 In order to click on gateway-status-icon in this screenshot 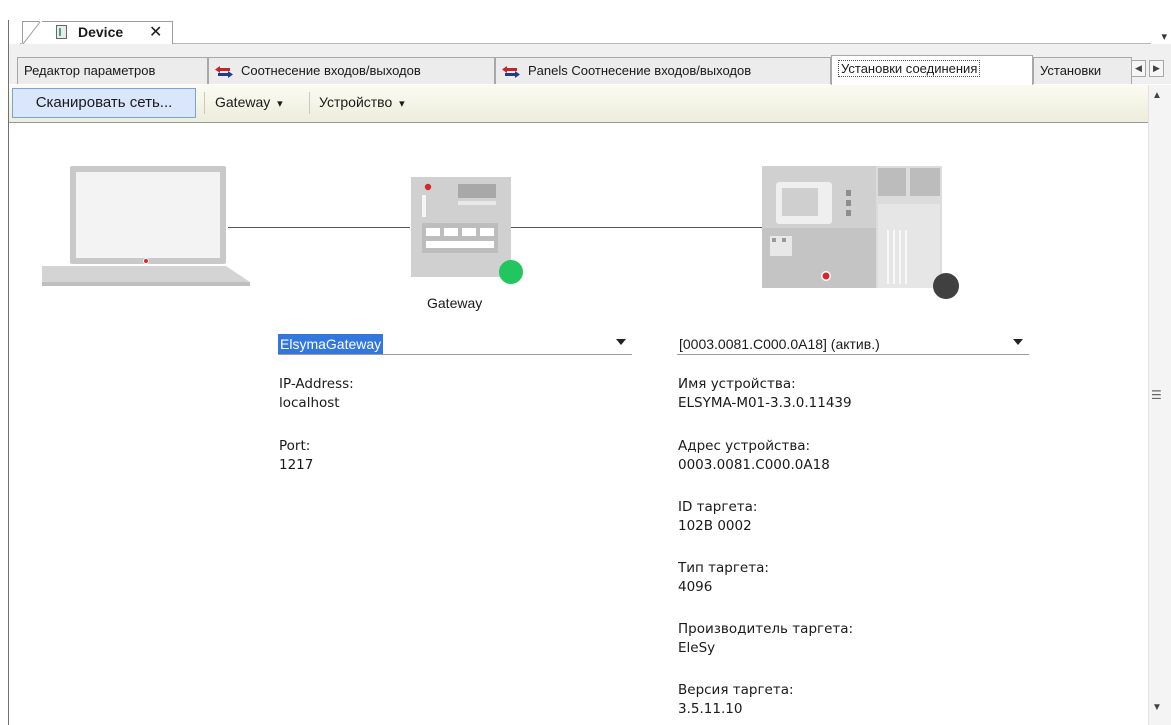, I will do `click(511, 272)`.